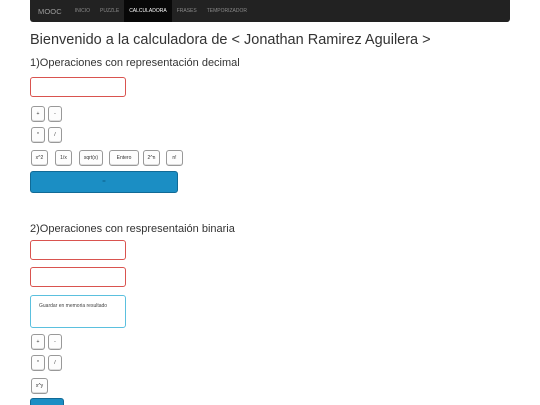  What do you see at coordinates (38, 342) in the screenshot?
I see `binary-plus-button: +` at bounding box center [38, 342].